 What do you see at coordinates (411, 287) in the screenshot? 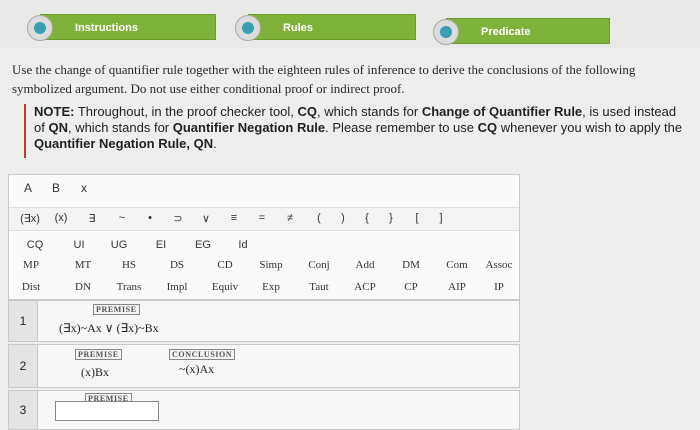
I see `rule-button: CP` at bounding box center [411, 287].